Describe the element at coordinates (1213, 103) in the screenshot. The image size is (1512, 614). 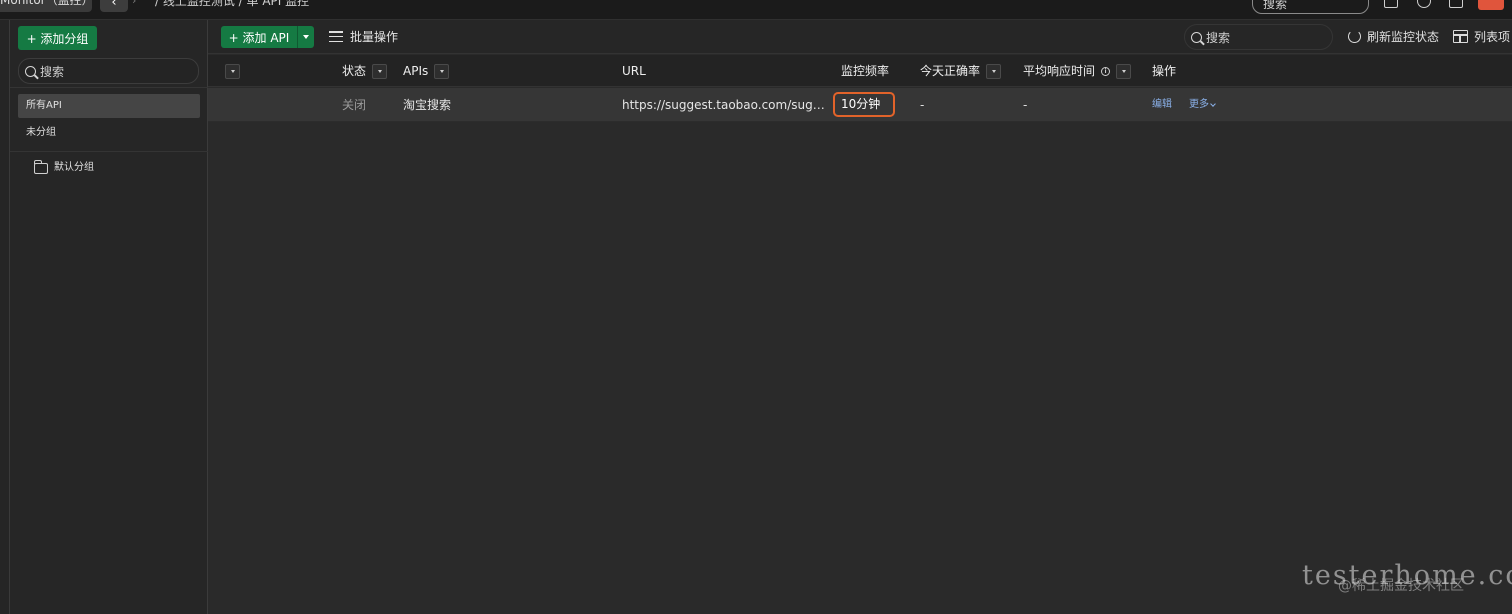
I see `chevron-down-icon` at that location.